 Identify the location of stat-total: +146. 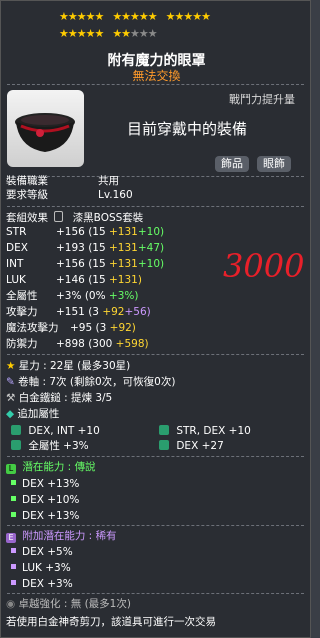
(70, 280).